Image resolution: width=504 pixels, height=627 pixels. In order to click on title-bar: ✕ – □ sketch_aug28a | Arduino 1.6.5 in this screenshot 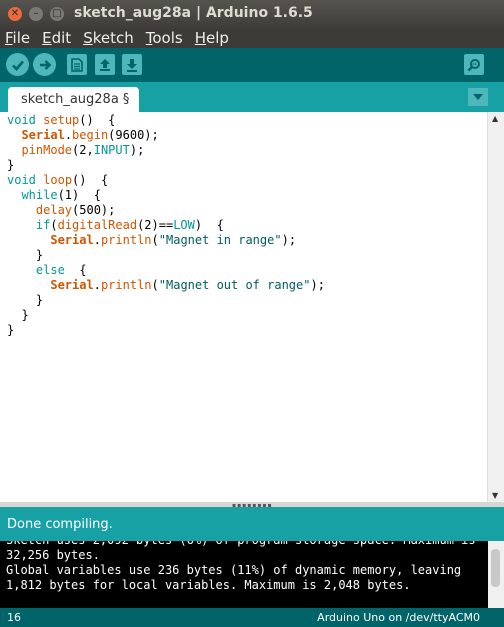, I will do `click(252, 14)`.